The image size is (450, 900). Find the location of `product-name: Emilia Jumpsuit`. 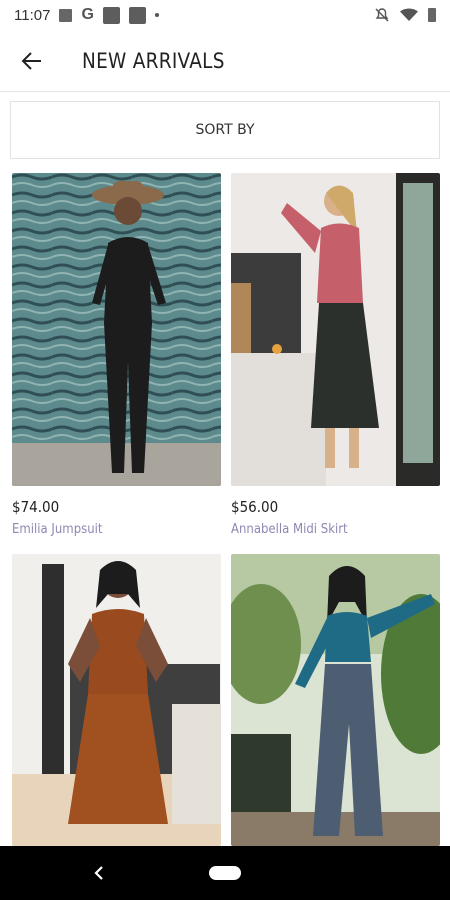

product-name: Emilia Jumpsuit is located at coordinates (106, 529).